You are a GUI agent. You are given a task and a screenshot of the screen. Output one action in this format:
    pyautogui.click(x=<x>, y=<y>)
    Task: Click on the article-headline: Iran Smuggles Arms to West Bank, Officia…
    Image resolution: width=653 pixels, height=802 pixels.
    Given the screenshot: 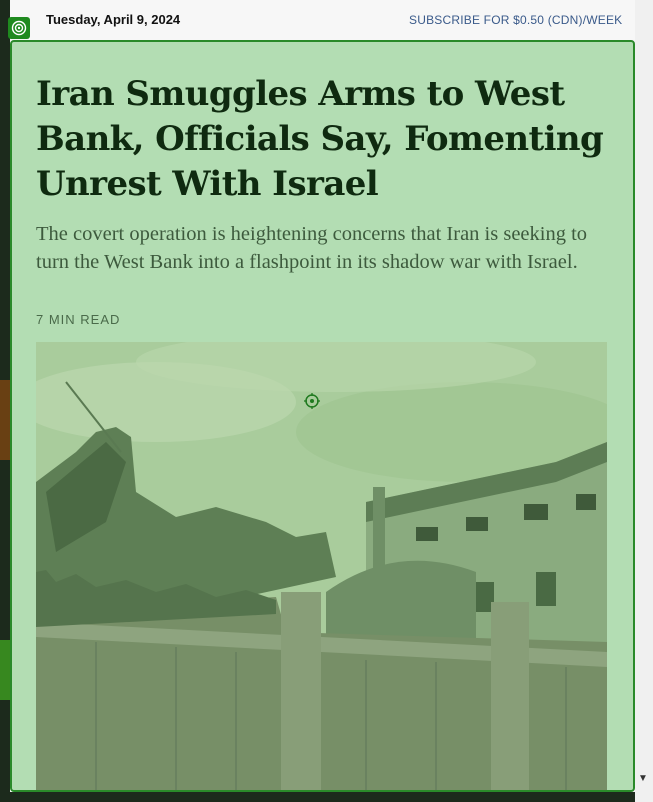 What is the action you would take?
    pyautogui.click(x=326, y=139)
    